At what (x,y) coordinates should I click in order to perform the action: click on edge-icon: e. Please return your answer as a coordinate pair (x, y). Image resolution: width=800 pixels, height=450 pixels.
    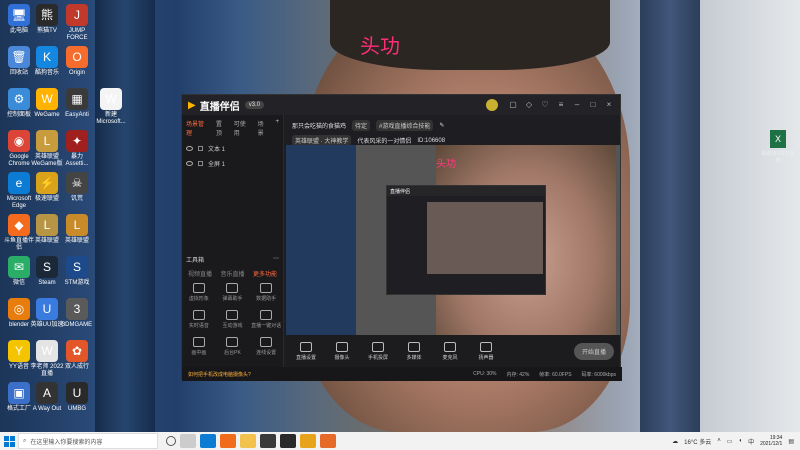
    Looking at the image, I should click on (19, 183).